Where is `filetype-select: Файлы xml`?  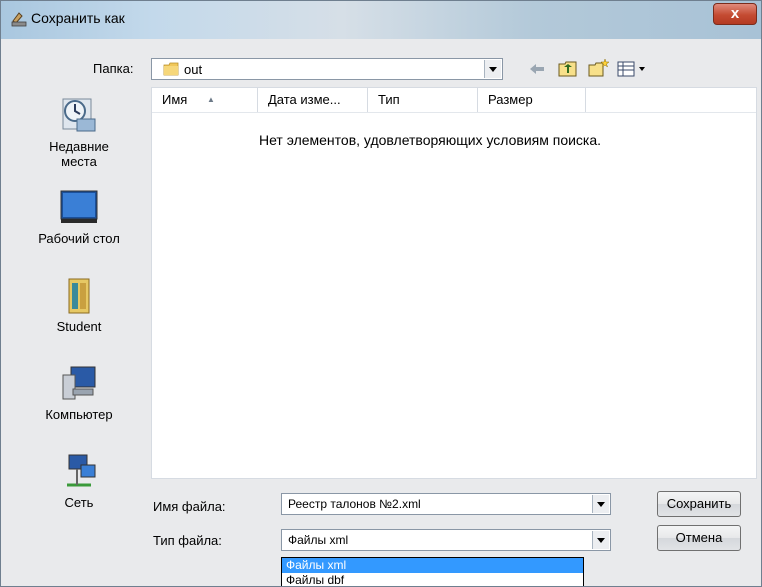 filetype-select: Файлы xml is located at coordinates (446, 540).